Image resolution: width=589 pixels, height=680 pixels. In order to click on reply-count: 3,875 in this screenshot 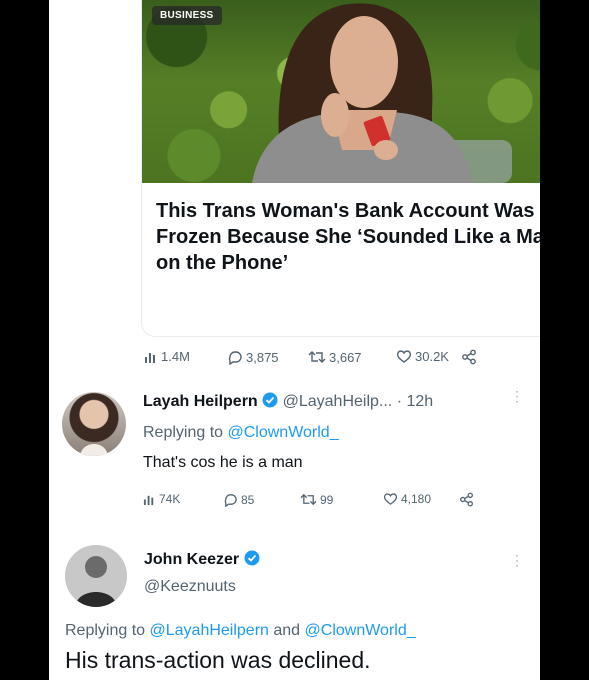, I will do `click(262, 357)`.